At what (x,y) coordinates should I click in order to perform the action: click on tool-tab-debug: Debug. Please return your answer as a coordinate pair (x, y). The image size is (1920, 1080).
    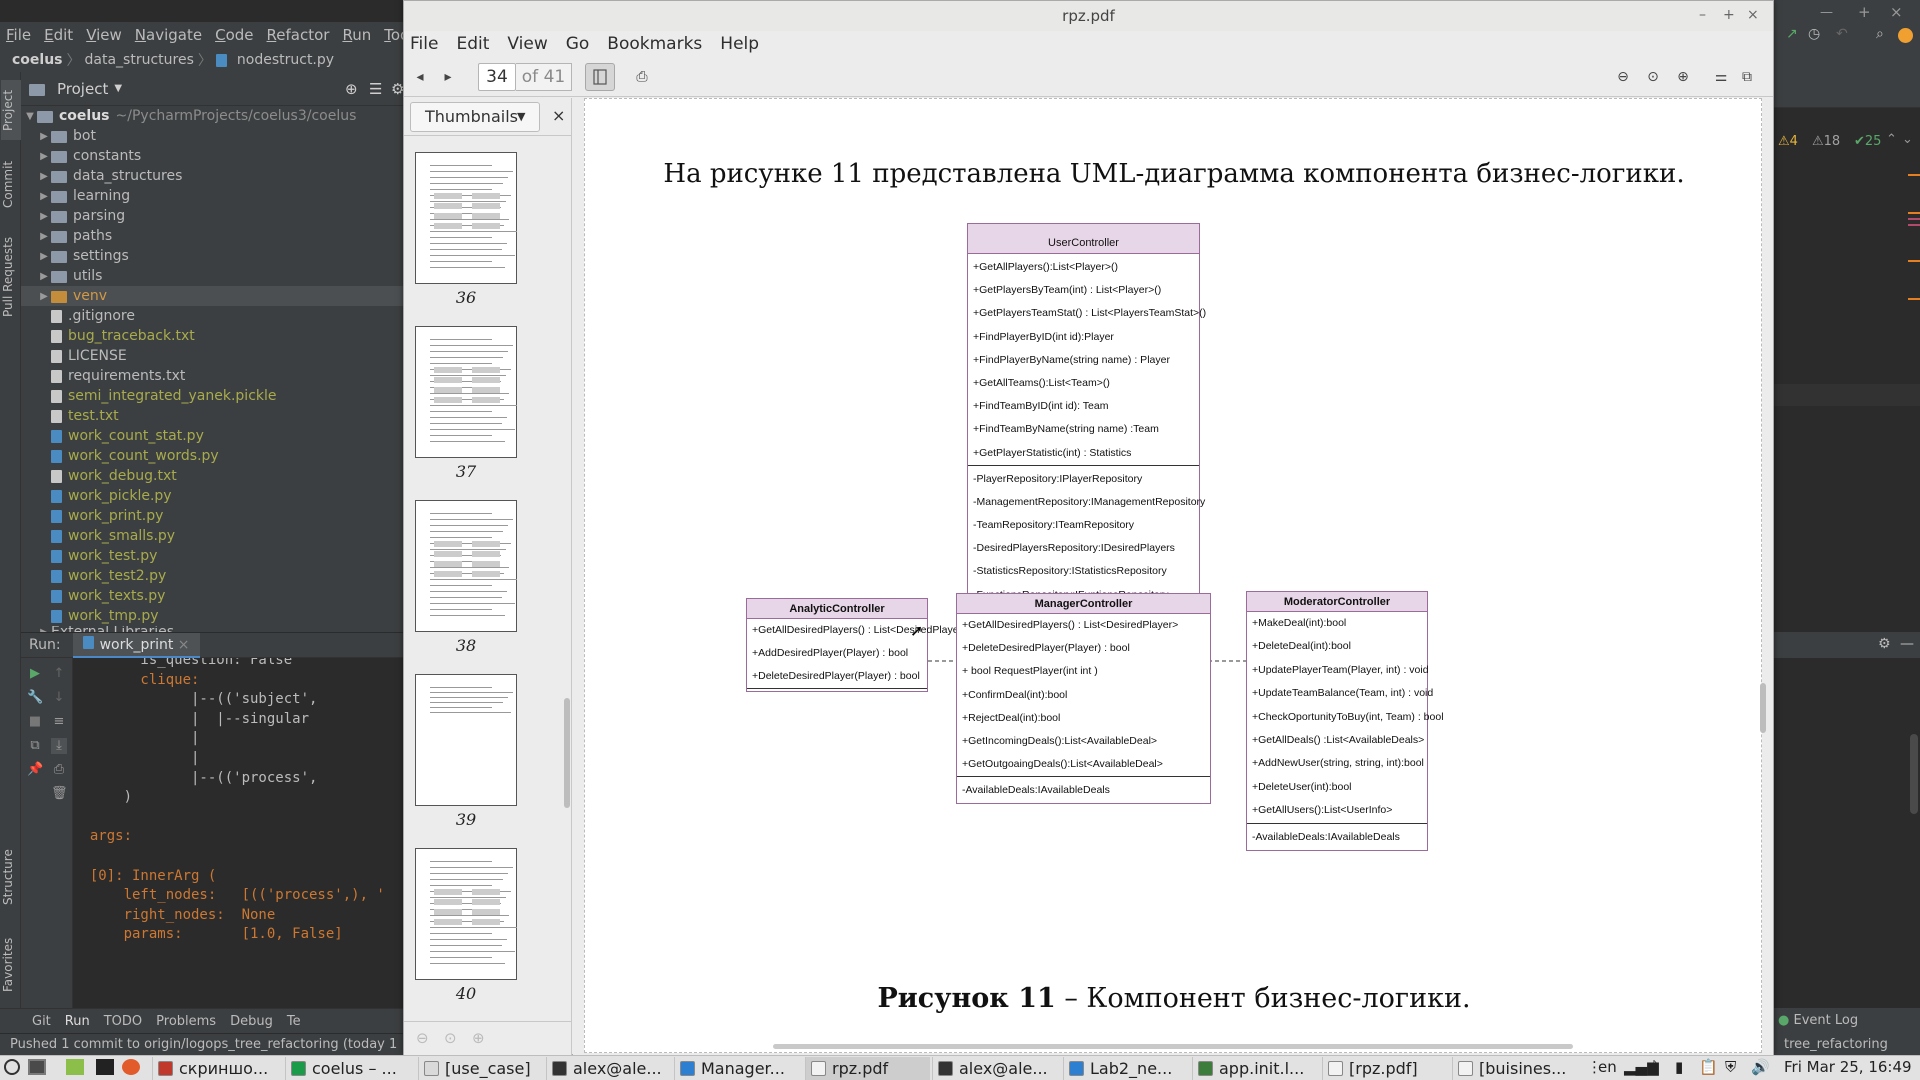
    Looking at the image, I should click on (251, 1021).